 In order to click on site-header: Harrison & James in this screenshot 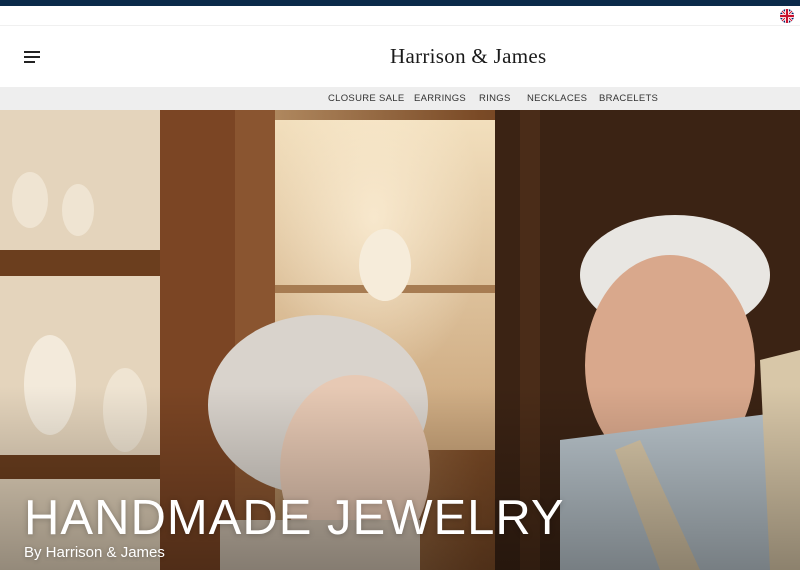, I will do `click(400, 57)`.